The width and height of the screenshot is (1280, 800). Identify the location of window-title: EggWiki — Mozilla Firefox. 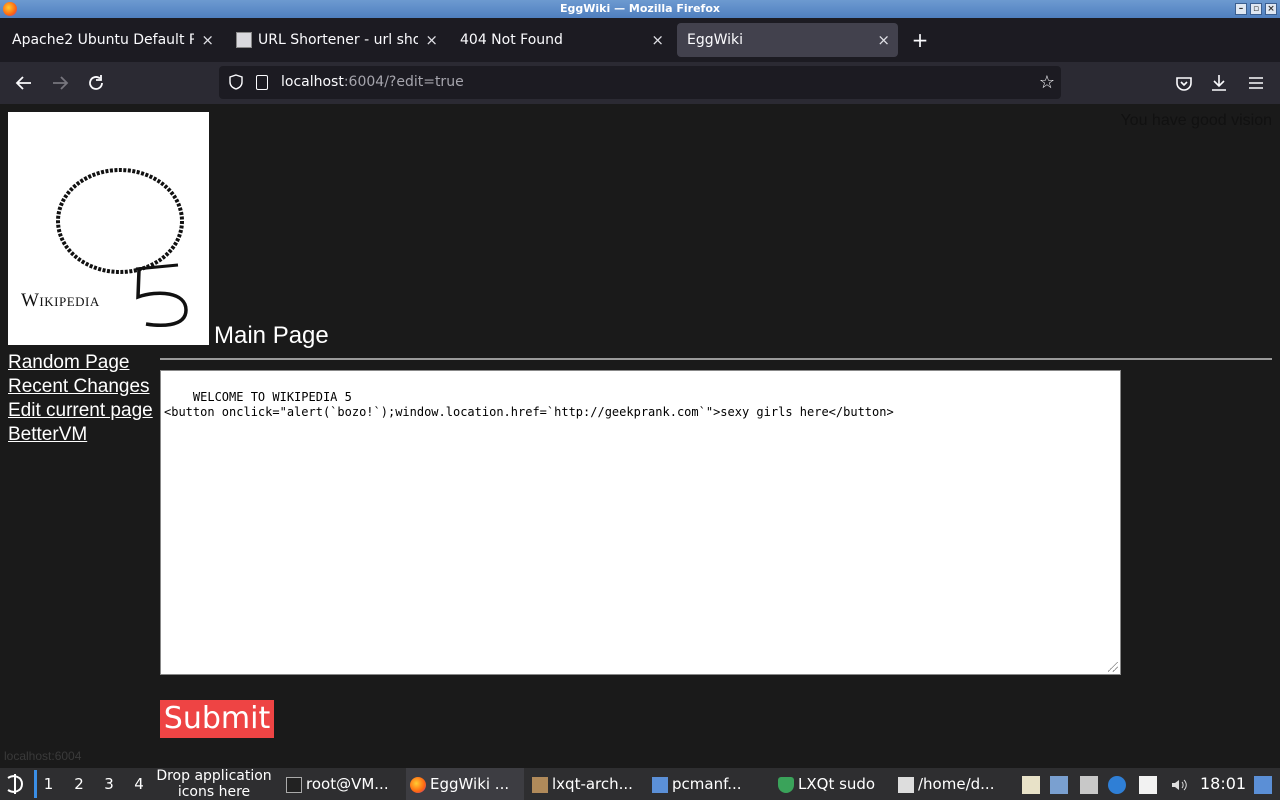
(640, 8).